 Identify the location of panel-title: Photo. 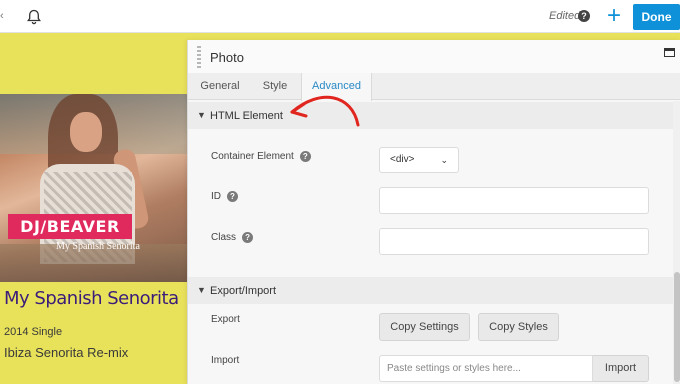
(227, 57).